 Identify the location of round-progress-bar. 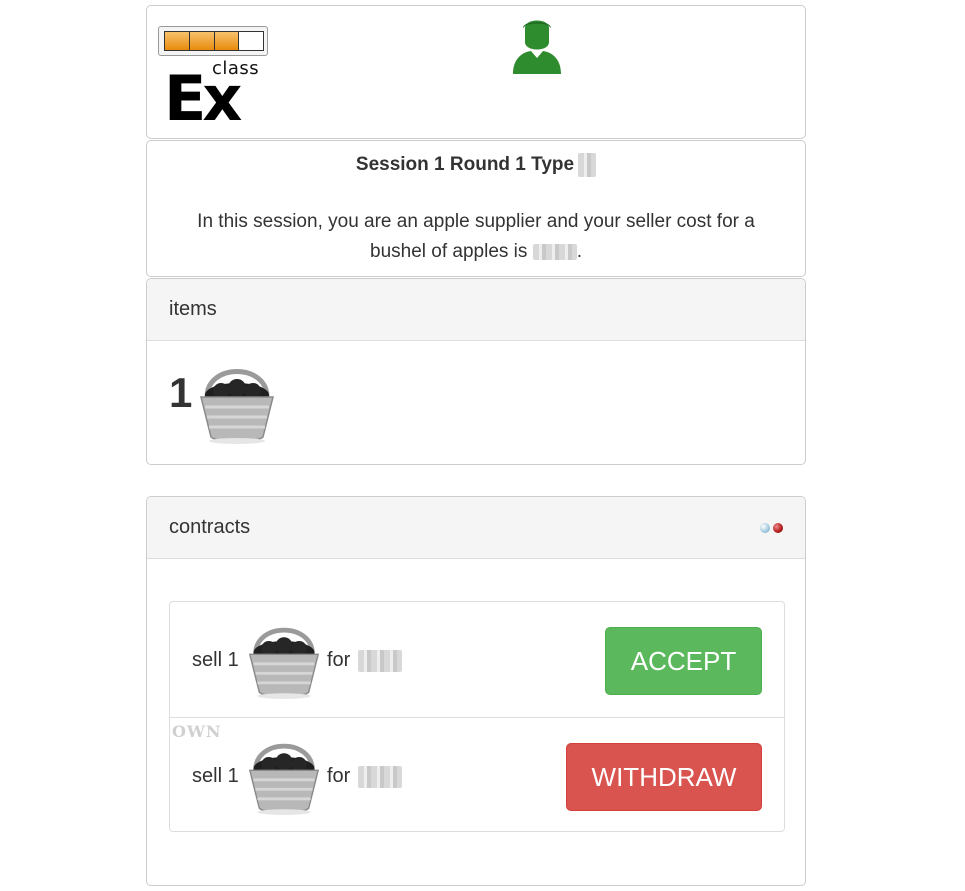
(213, 41).